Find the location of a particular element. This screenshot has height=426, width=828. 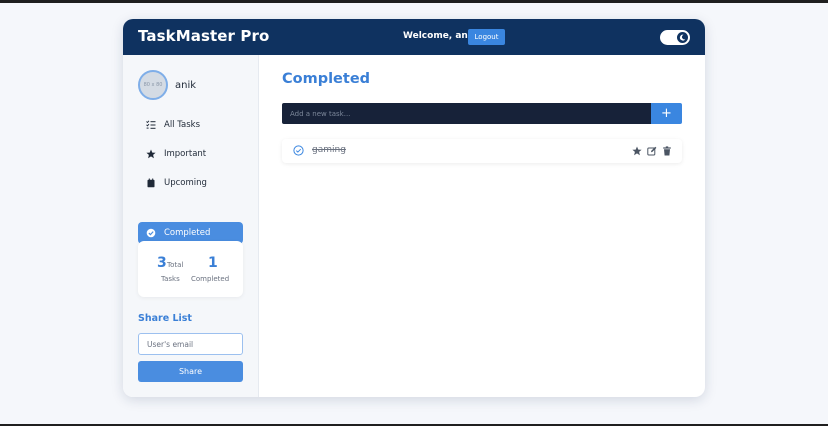

logout-button: Logout is located at coordinates (486, 37).